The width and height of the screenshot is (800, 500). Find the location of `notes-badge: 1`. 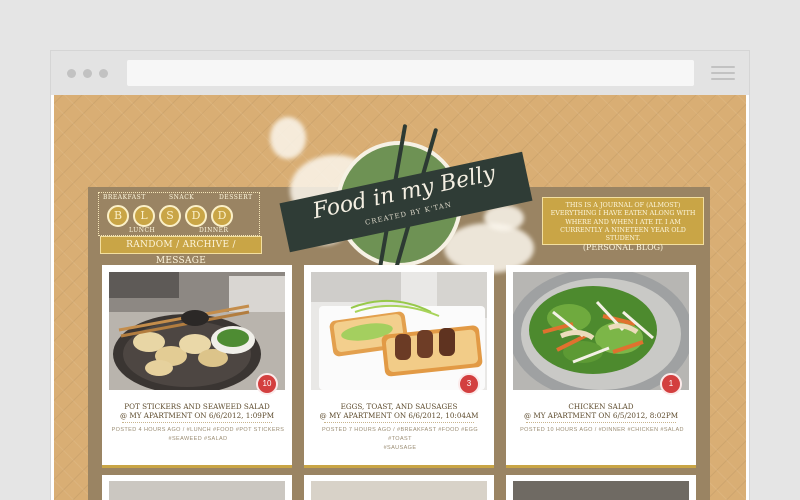

notes-badge: 1 is located at coordinates (671, 384).